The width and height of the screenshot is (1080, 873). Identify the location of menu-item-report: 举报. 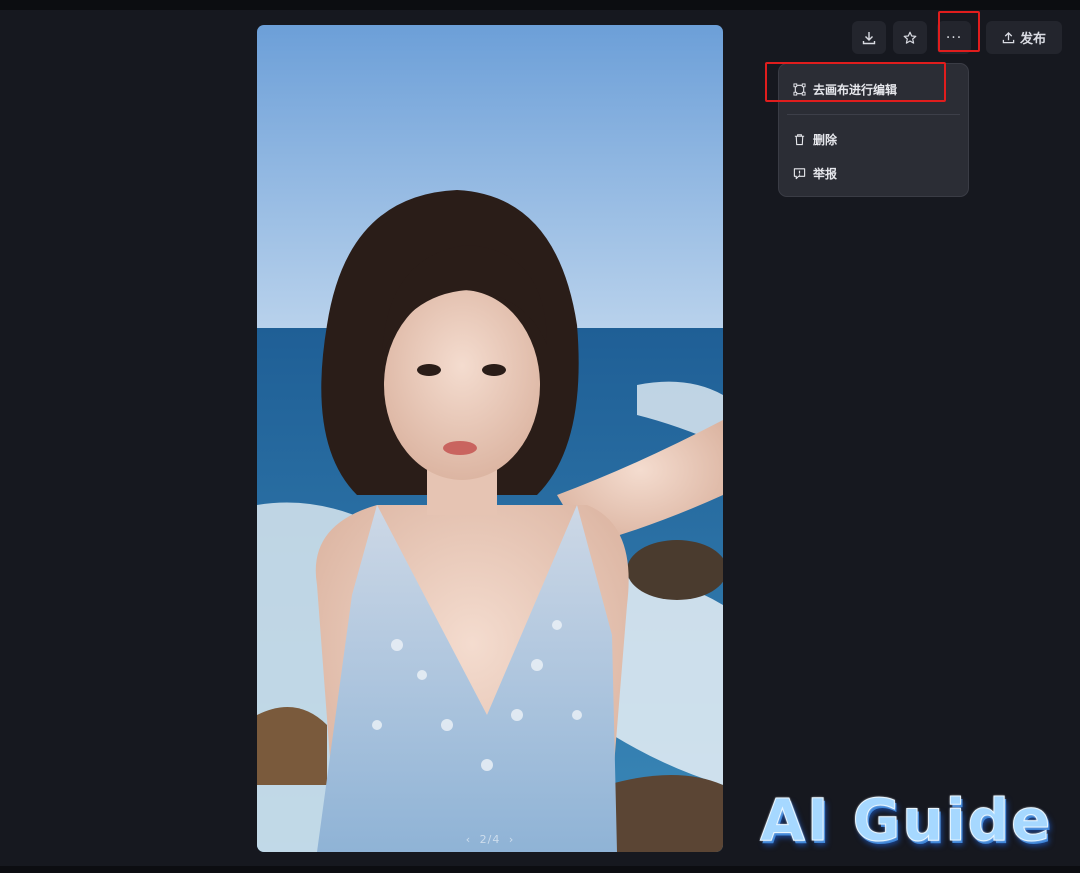
(815, 173).